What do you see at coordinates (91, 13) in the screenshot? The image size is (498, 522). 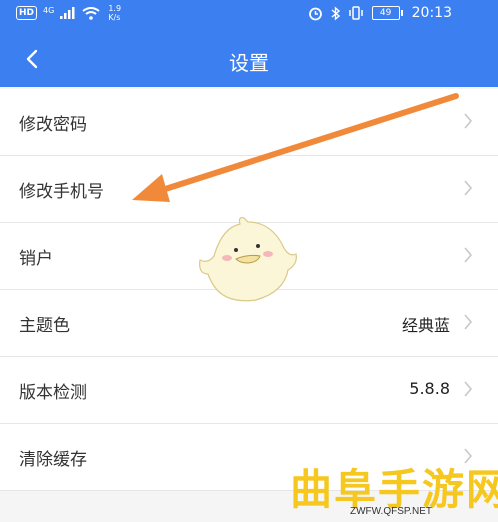 I see `wifi-icon` at bounding box center [91, 13].